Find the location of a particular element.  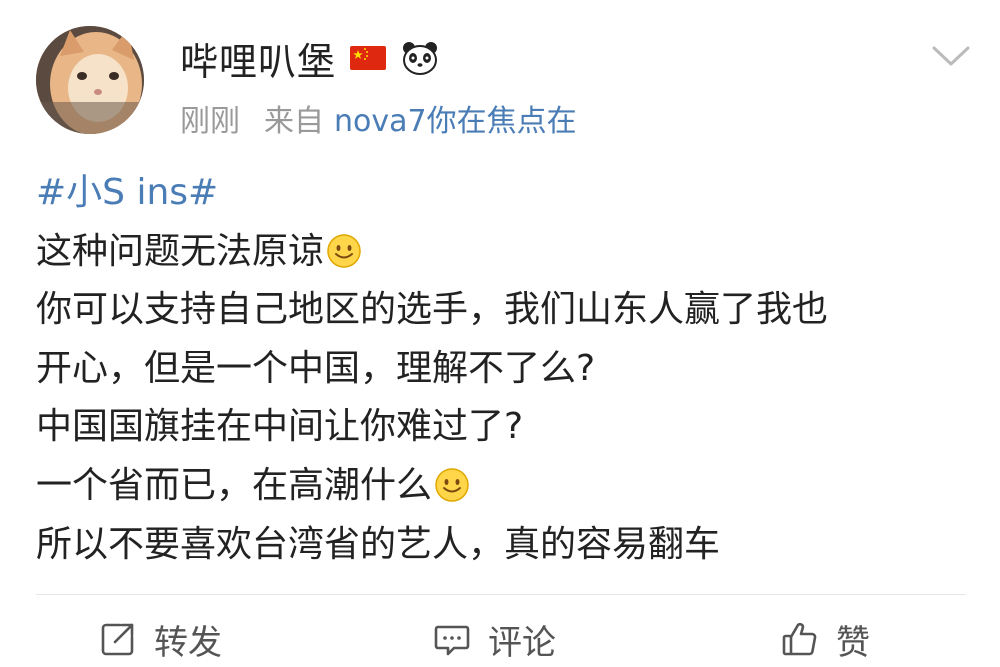

content-line: 开心，但是一个中国，理解不了么? is located at coordinates (316, 368).